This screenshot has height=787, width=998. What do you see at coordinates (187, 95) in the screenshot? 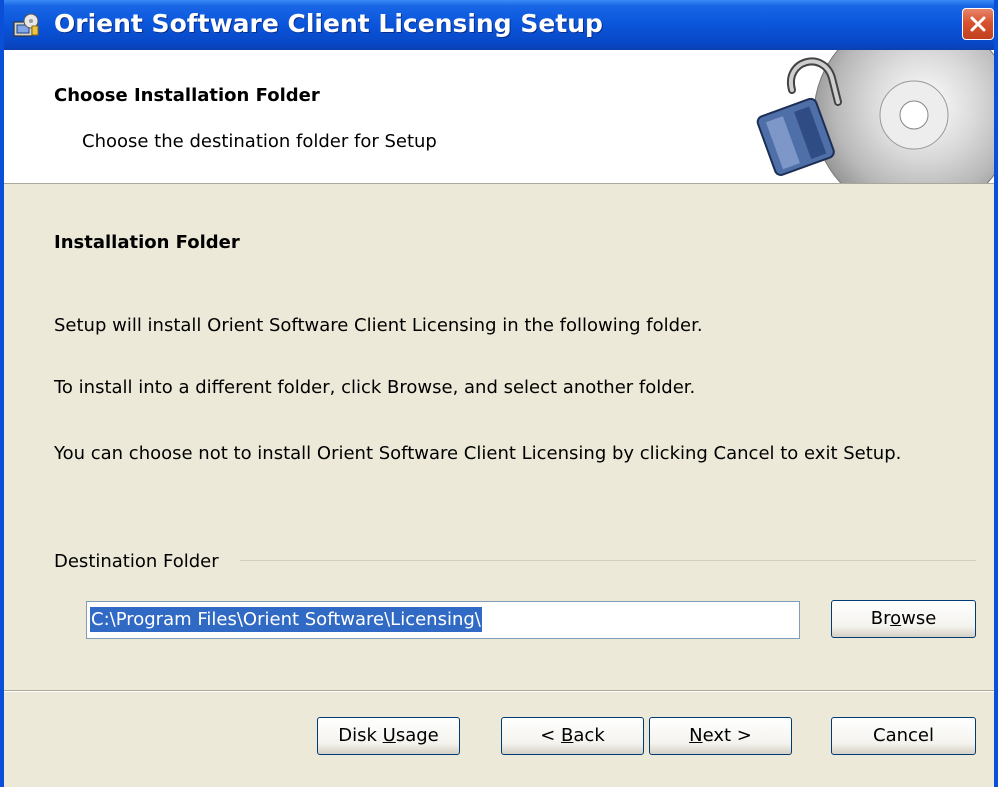
I see `banner-title: Choose Installation Folder` at bounding box center [187, 95].